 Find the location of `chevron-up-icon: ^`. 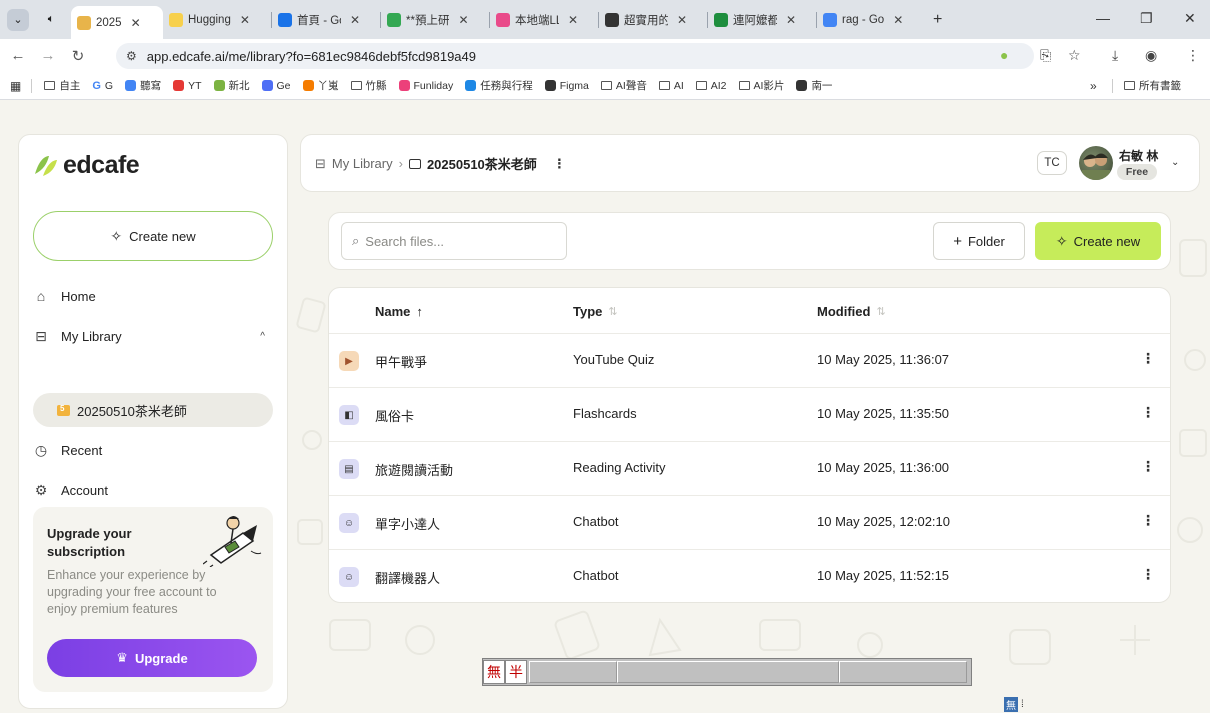

chevron-up-icon: ^ is located at coordinates (262, 336).